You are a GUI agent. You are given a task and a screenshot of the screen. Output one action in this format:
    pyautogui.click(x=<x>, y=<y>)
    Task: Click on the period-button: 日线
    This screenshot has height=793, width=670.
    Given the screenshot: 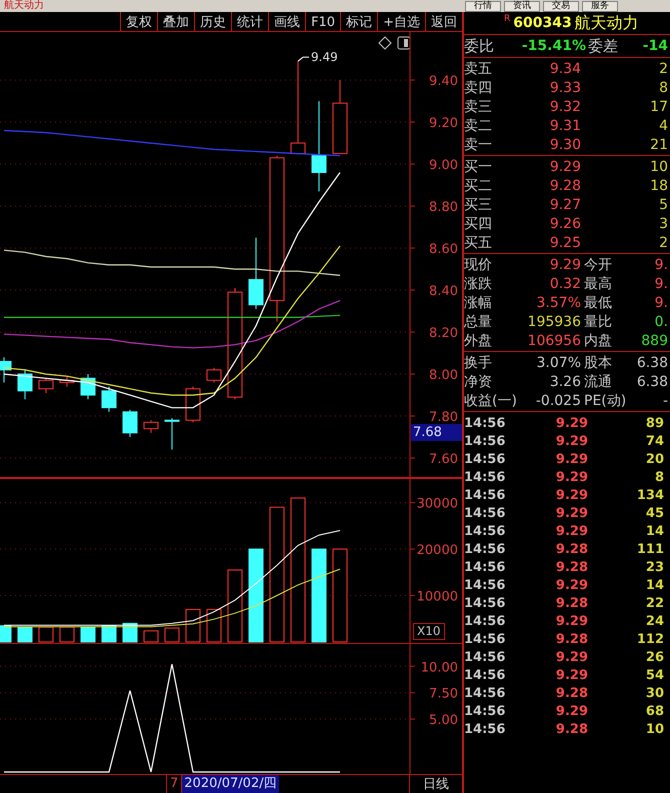 What is the action you would take?
    pyautogui.click(x=436, y=784)
    